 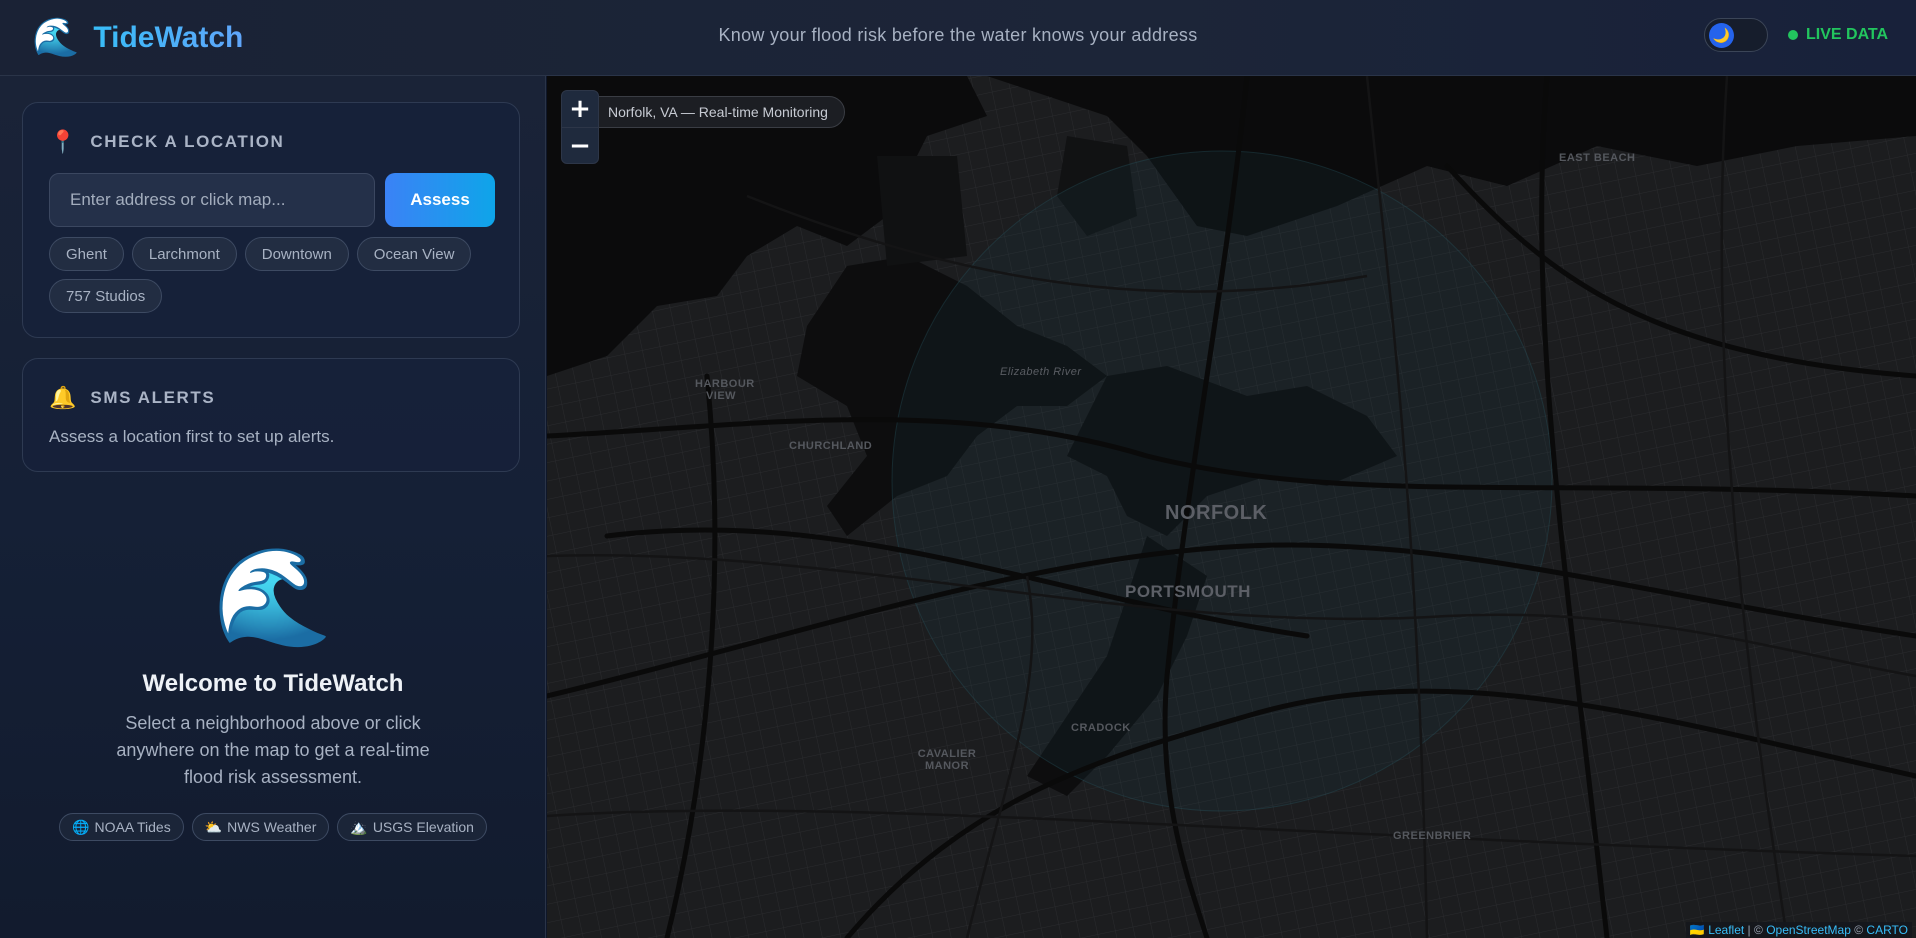 What do you see at coordinates (1887, 930) in the screenshot?
I see `carto-link: CARTO` at bounding box center [1887, 930].